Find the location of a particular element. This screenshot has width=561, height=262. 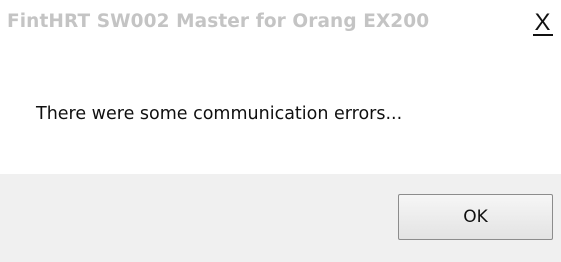

close-icon-underline is located at coordinates (543, 35).